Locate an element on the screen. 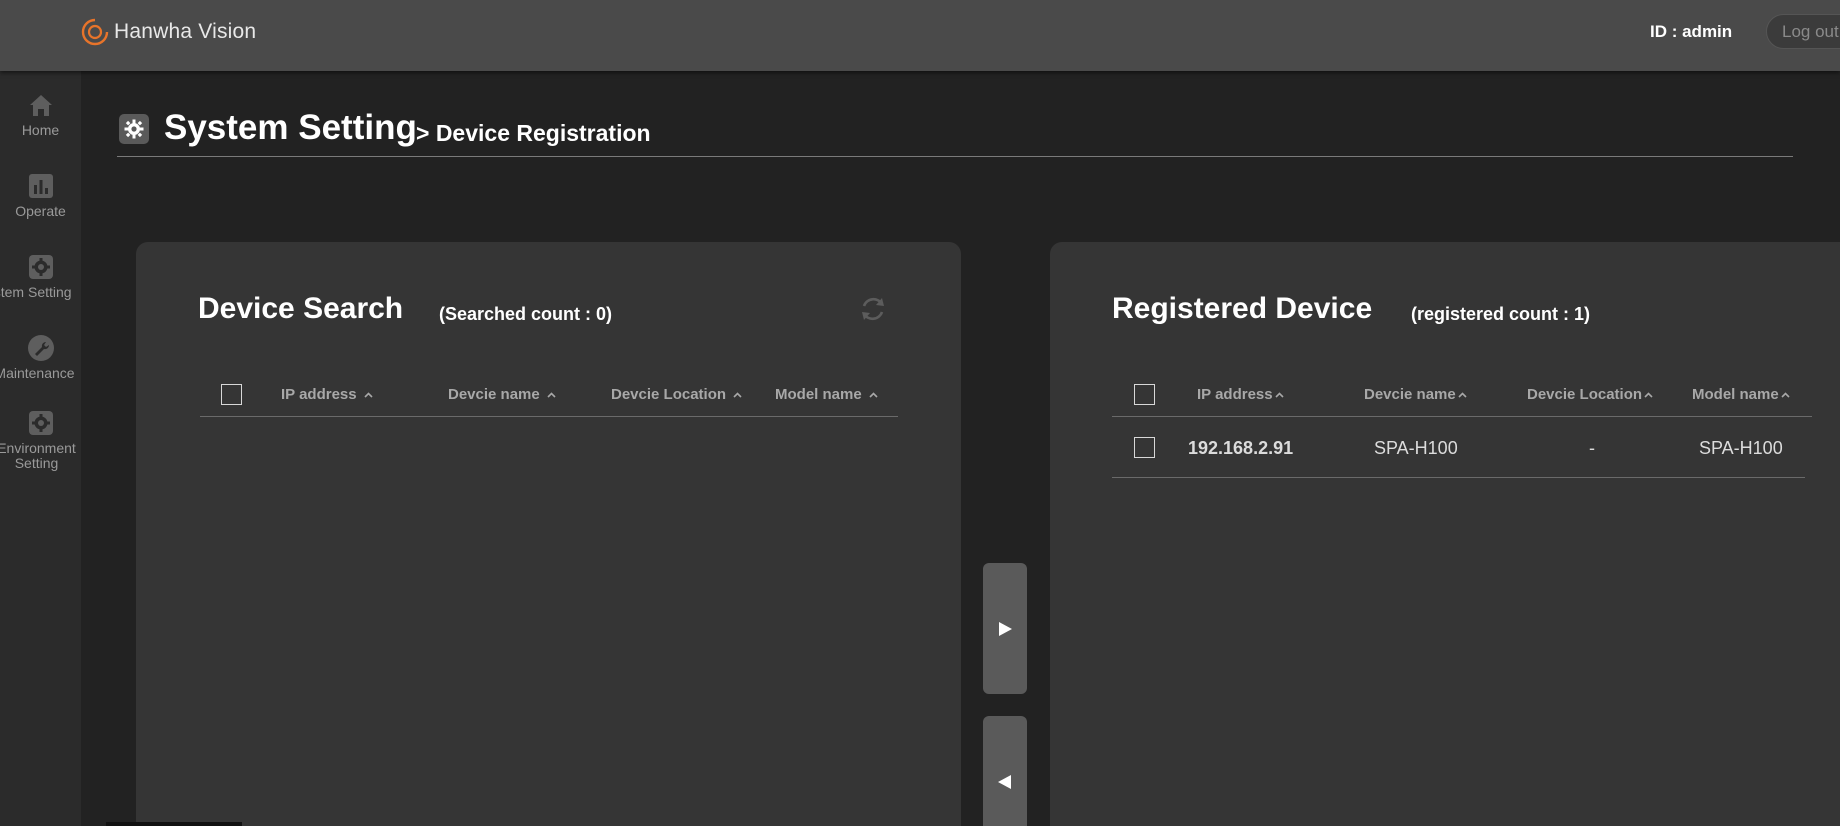 This screenshot has height=826, width=1840. sidebar-item-home: Home is located at coordinates (40, 114).